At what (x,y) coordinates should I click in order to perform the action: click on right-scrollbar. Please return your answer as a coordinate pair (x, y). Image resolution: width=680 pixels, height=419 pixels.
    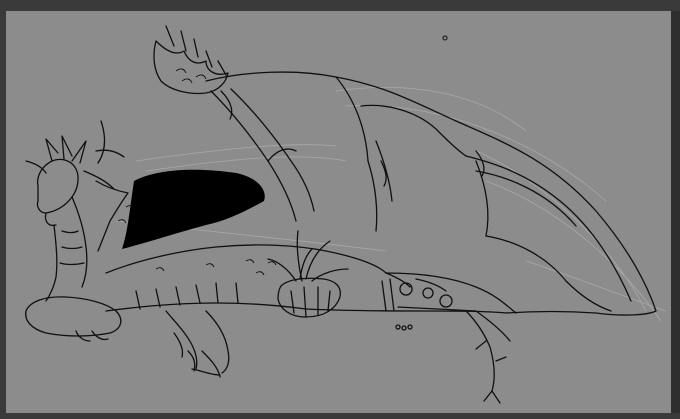
    Looking at the image, I should click on (675, 215).